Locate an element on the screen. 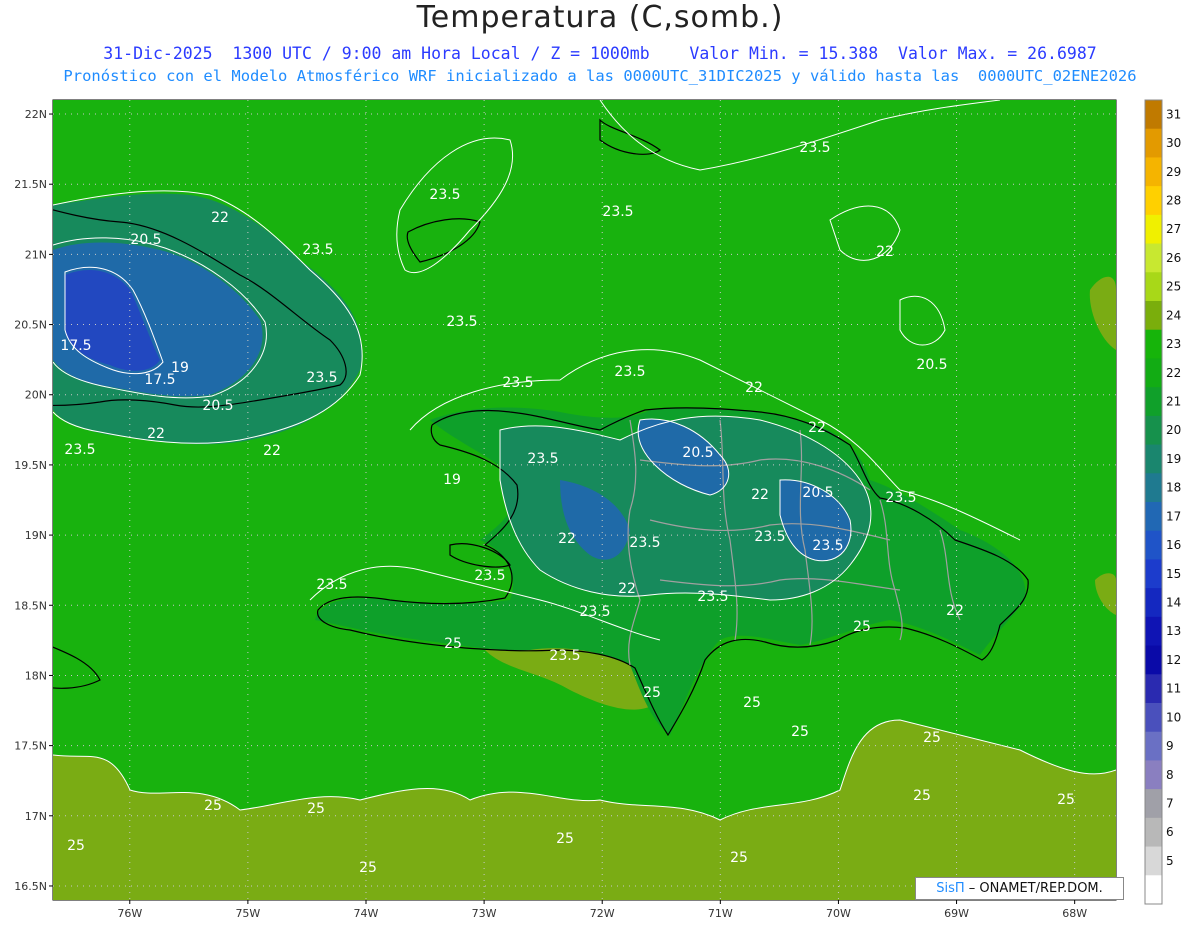 The image size is (1200, 927). colorbar-level-label: 19 is located at coordinates (1173, 459).